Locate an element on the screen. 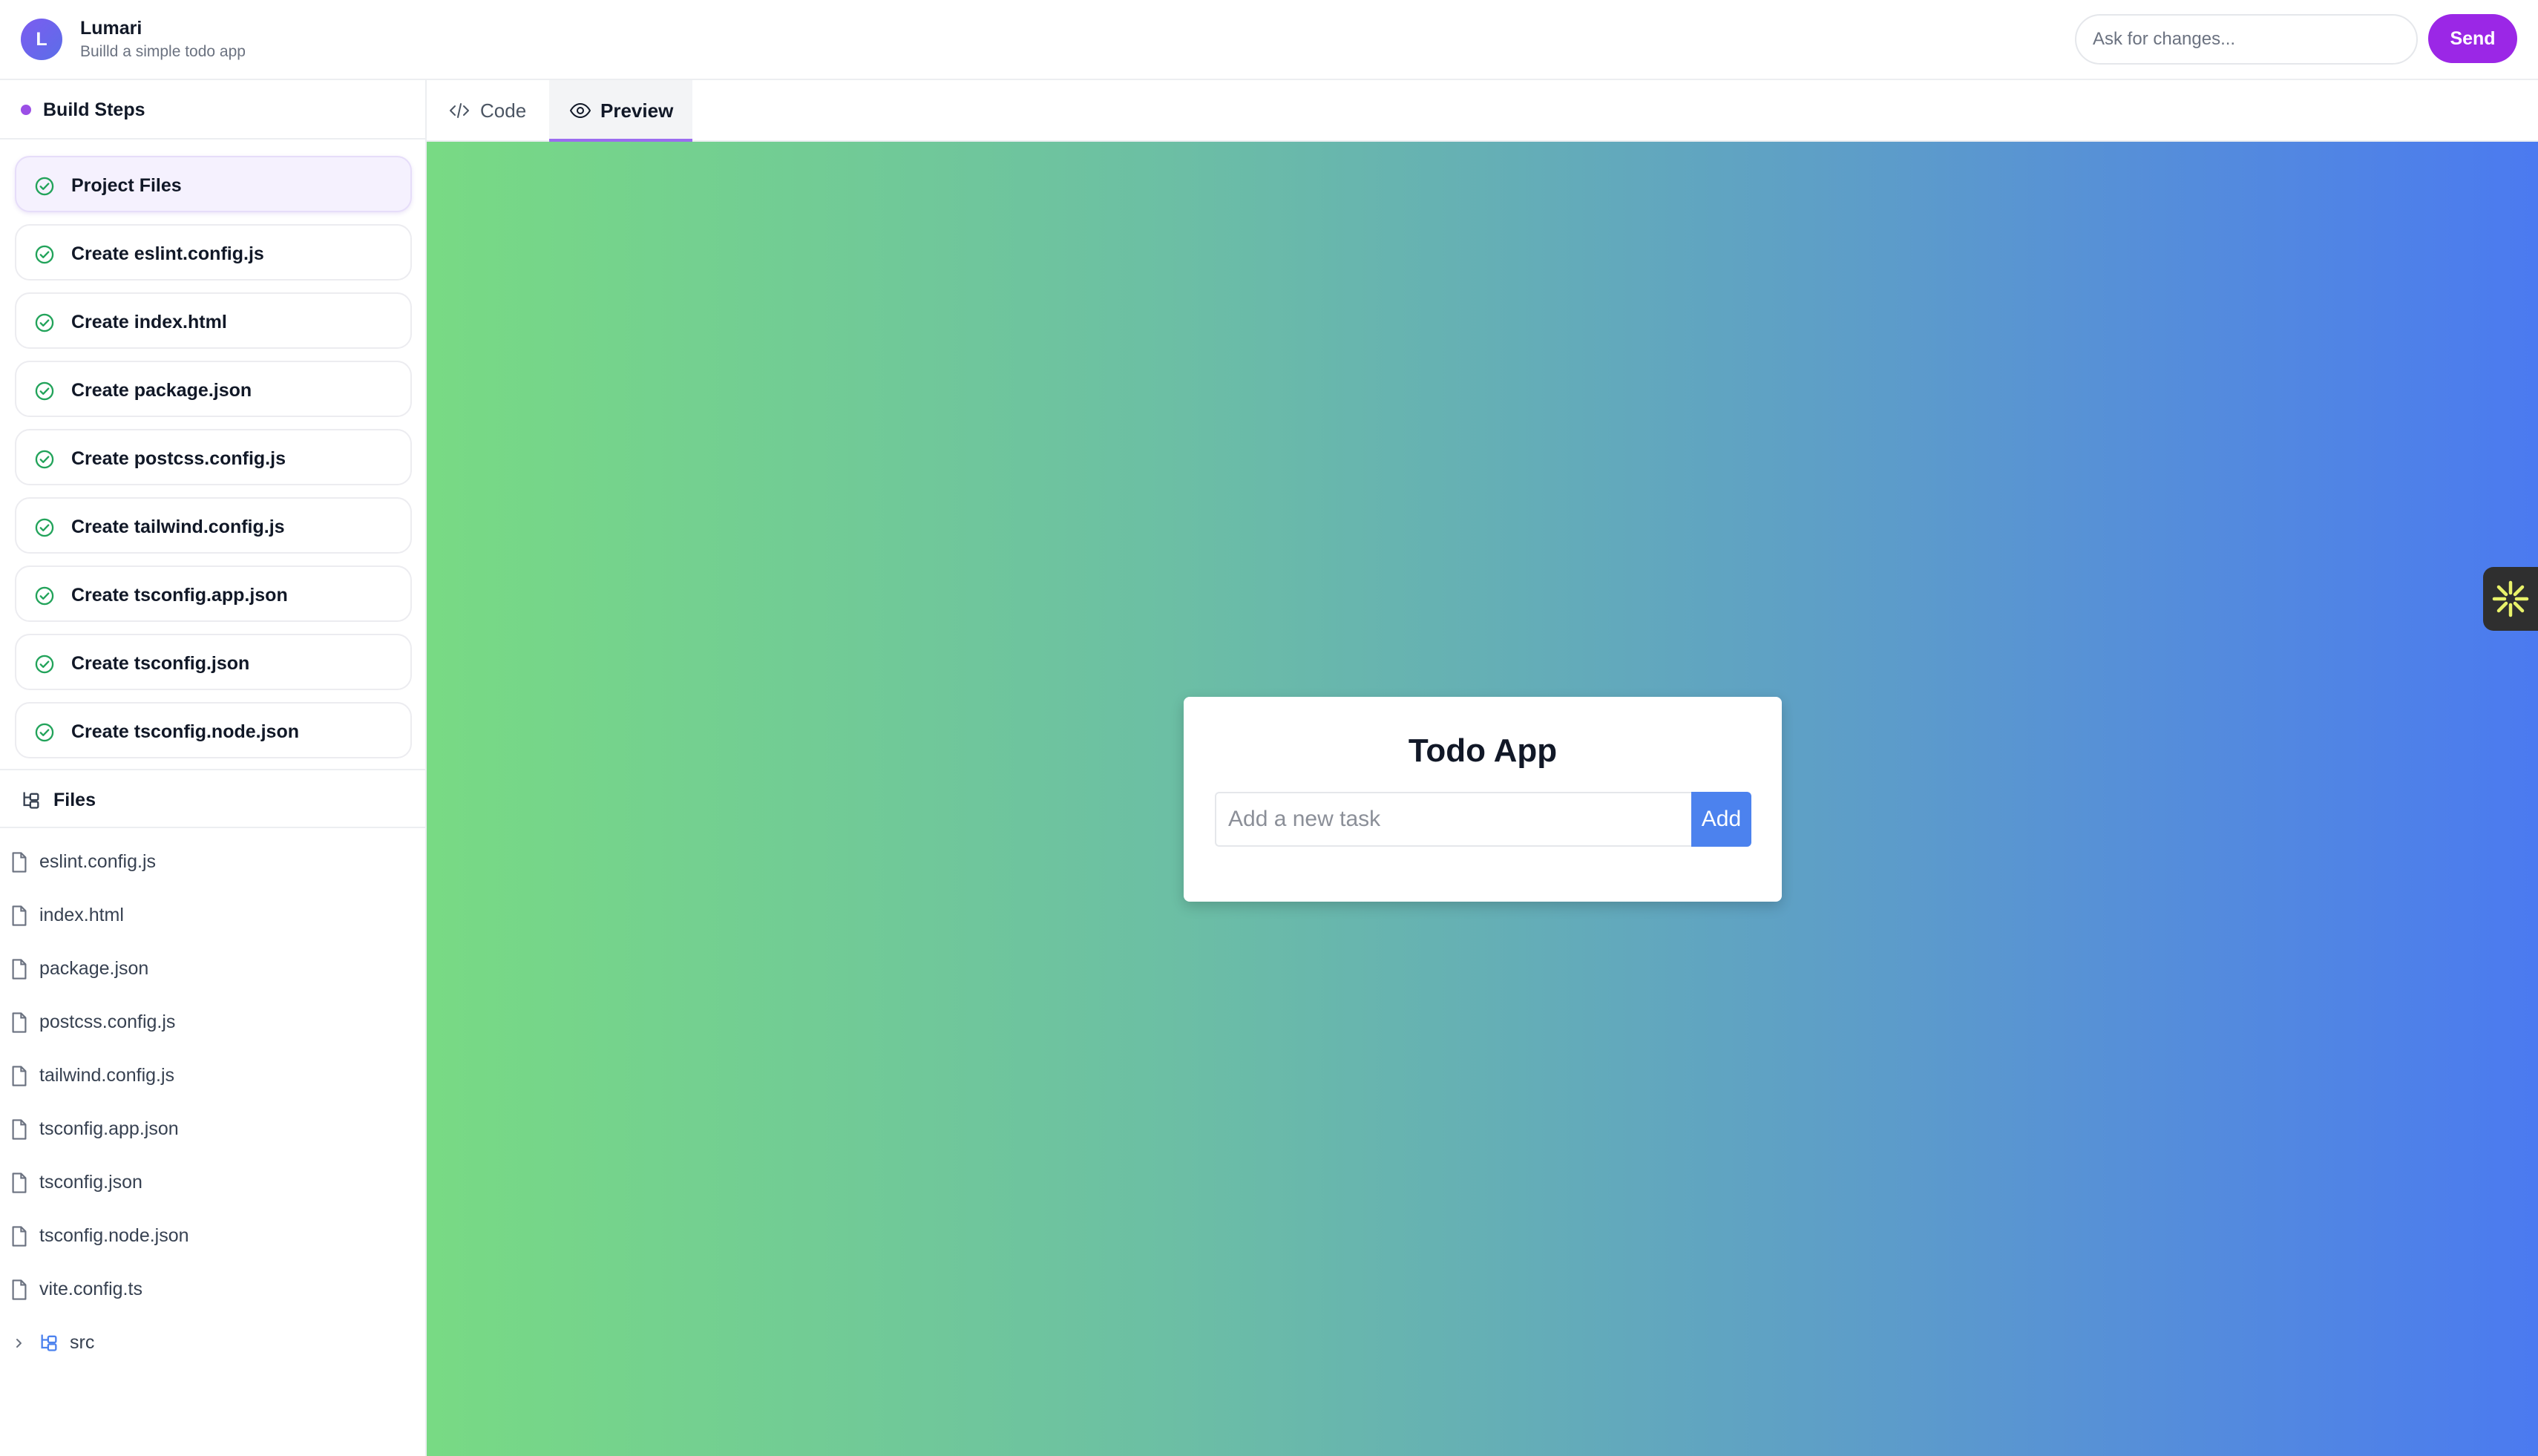 This screenshot has height=1456, width=2538. chevron-right-icon is located at coordinates (19, 1343).